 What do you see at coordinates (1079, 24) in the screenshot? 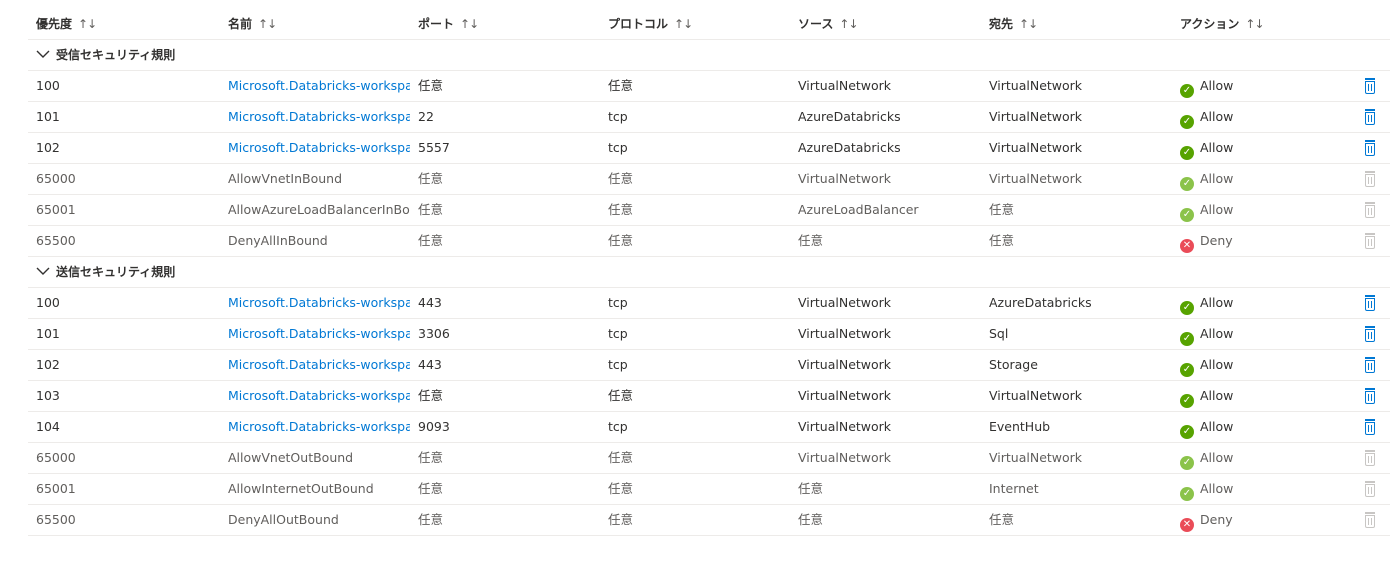
I see `column-header-destination: 宛先 ↑↓` at bounding box center [1079, 24].